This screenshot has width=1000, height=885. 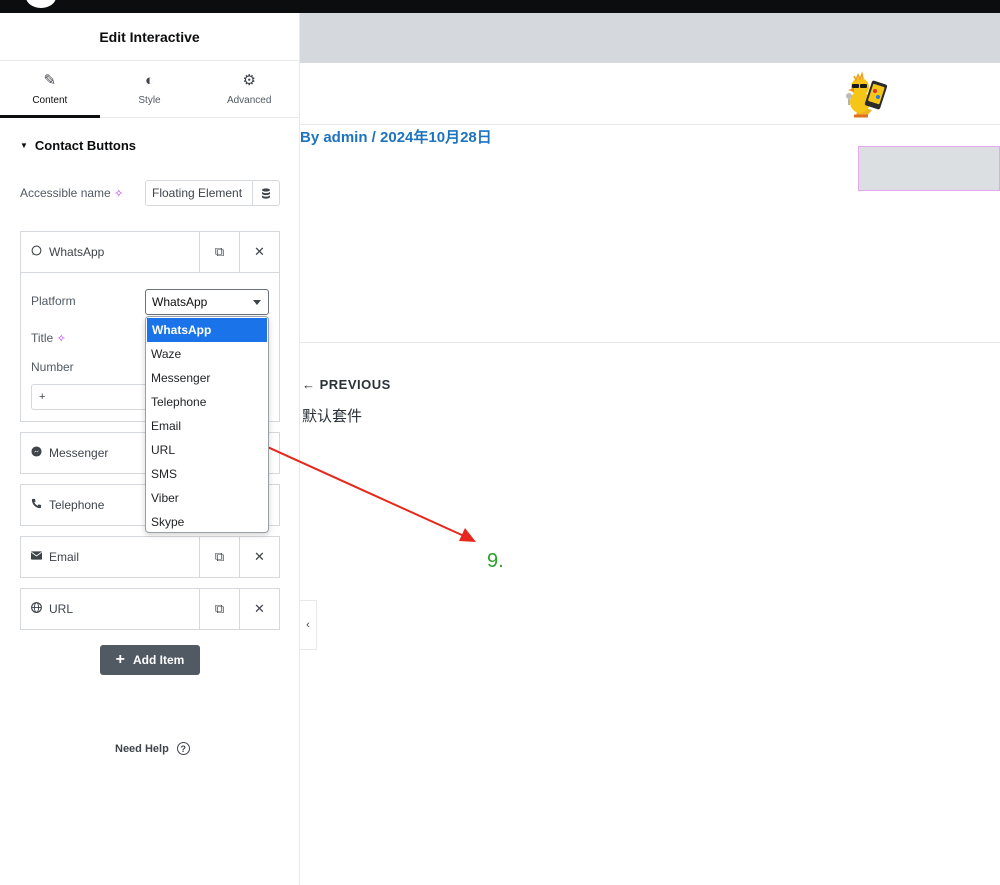 What do you see at coordinates (207, 378) in the screenshot?
I see `option-messenger: Messenger` at bounding box center [207, 378].